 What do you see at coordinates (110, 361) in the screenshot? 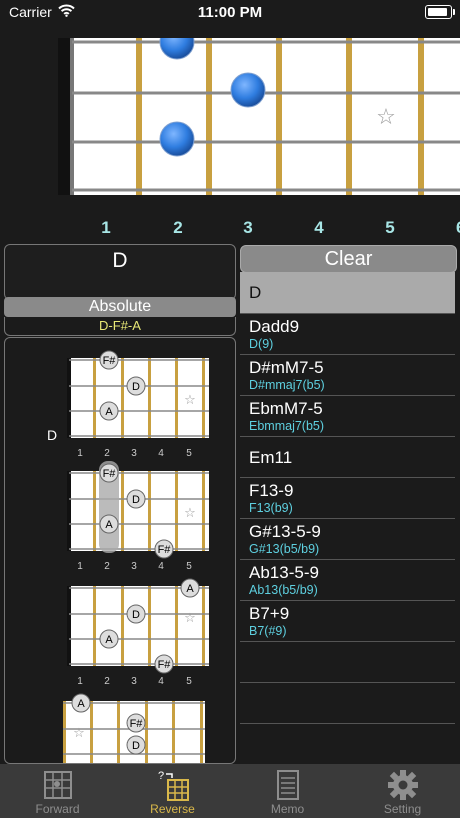
I see `note-dot-label: F#` at bounding box center [110, 361].